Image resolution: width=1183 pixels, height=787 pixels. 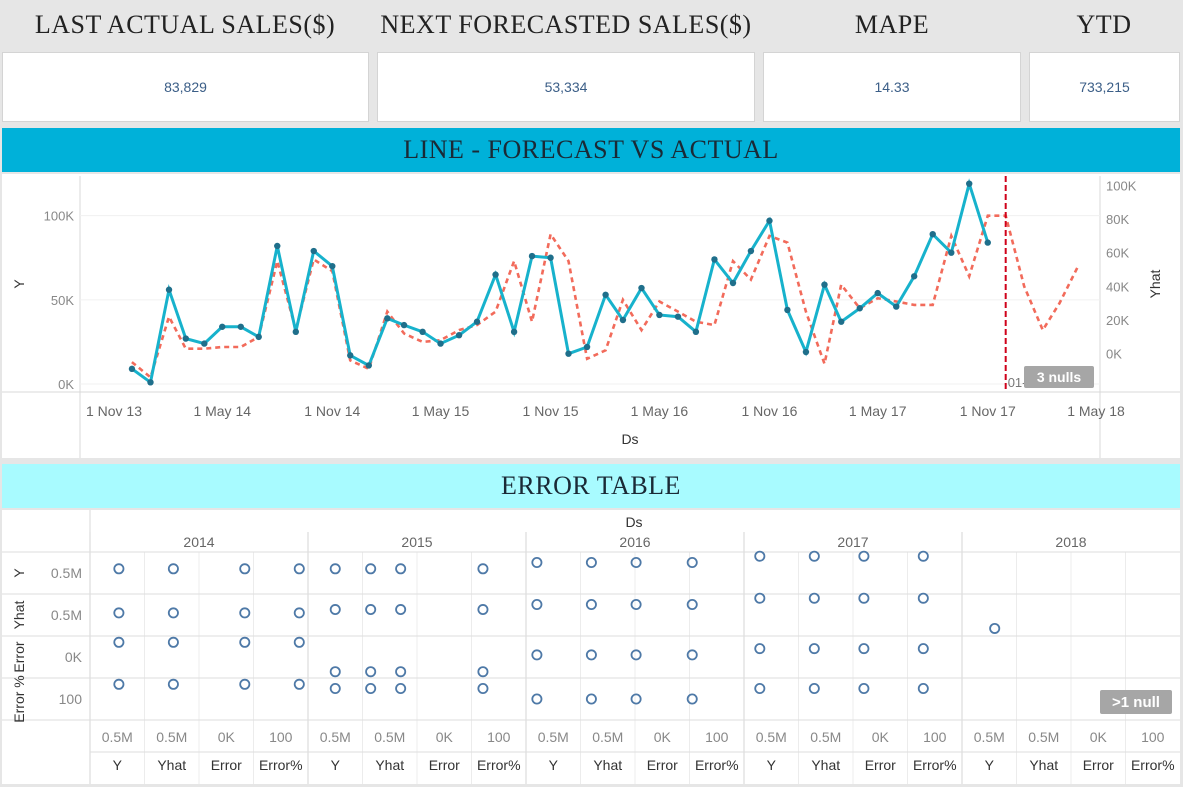 I want to click on x-tick-label: 1 Nov 14, so click(x=332, y=411).